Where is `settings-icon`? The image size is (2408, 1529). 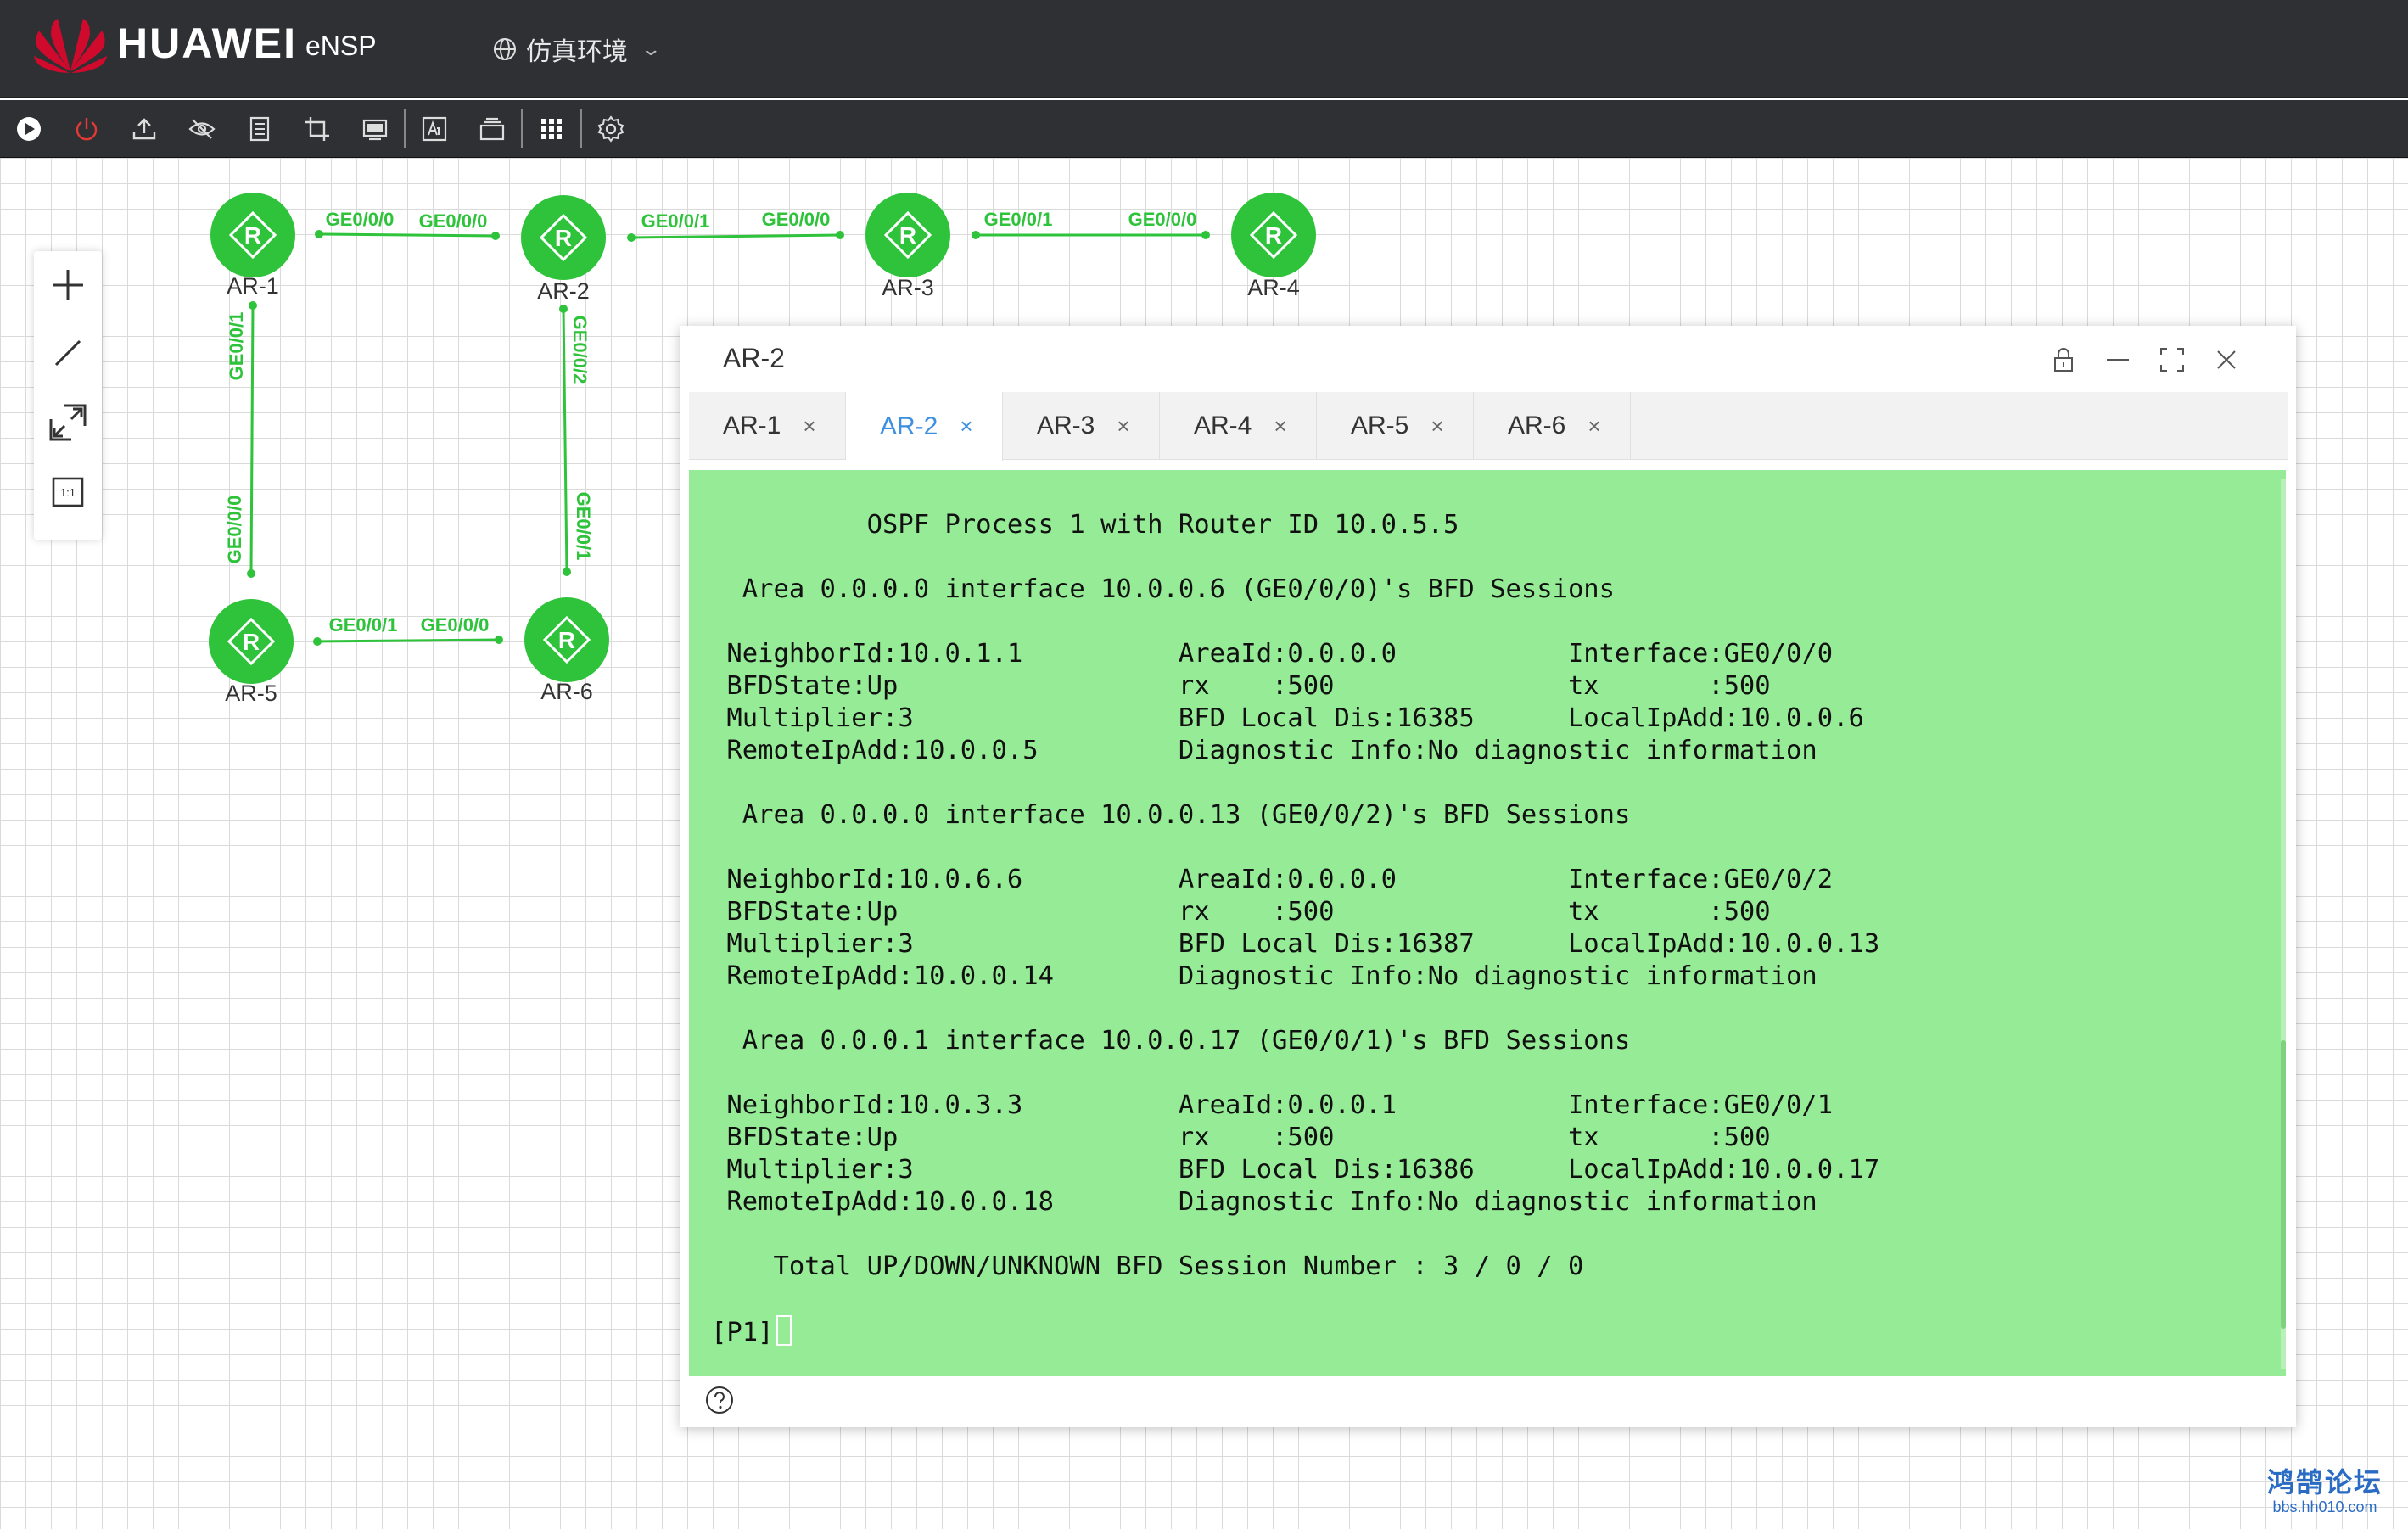 settings-icon is located at coordinates (611, 129).